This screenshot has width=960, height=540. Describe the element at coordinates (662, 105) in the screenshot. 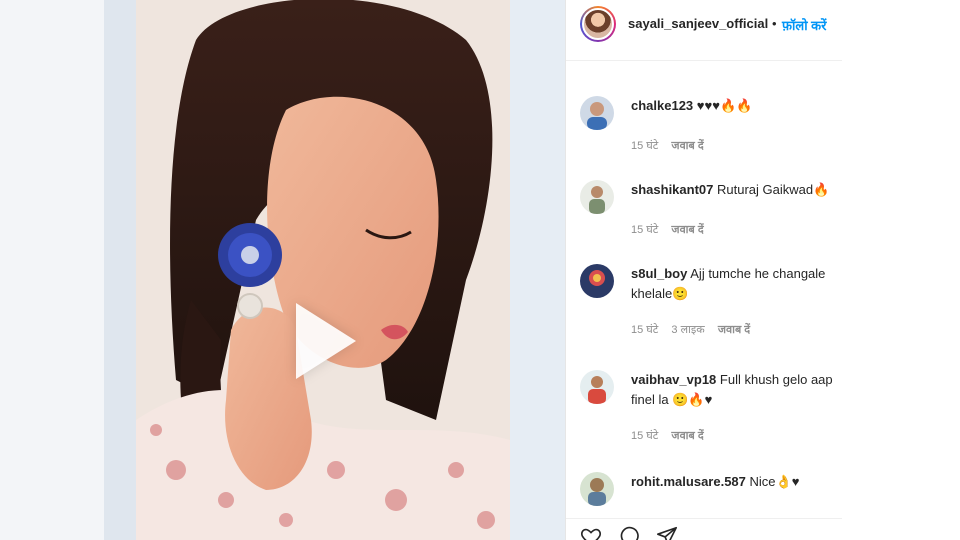

I see `commenter-username: chalke123` at that location.